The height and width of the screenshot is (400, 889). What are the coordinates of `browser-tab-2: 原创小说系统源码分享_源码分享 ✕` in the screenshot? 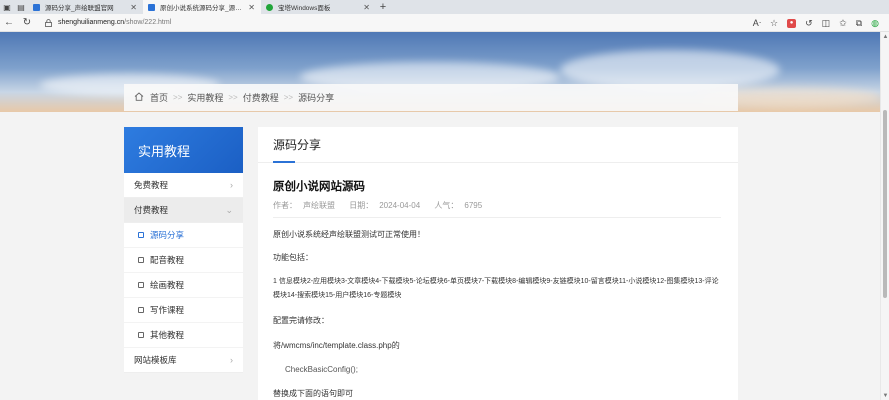 It's located at (202, 7).